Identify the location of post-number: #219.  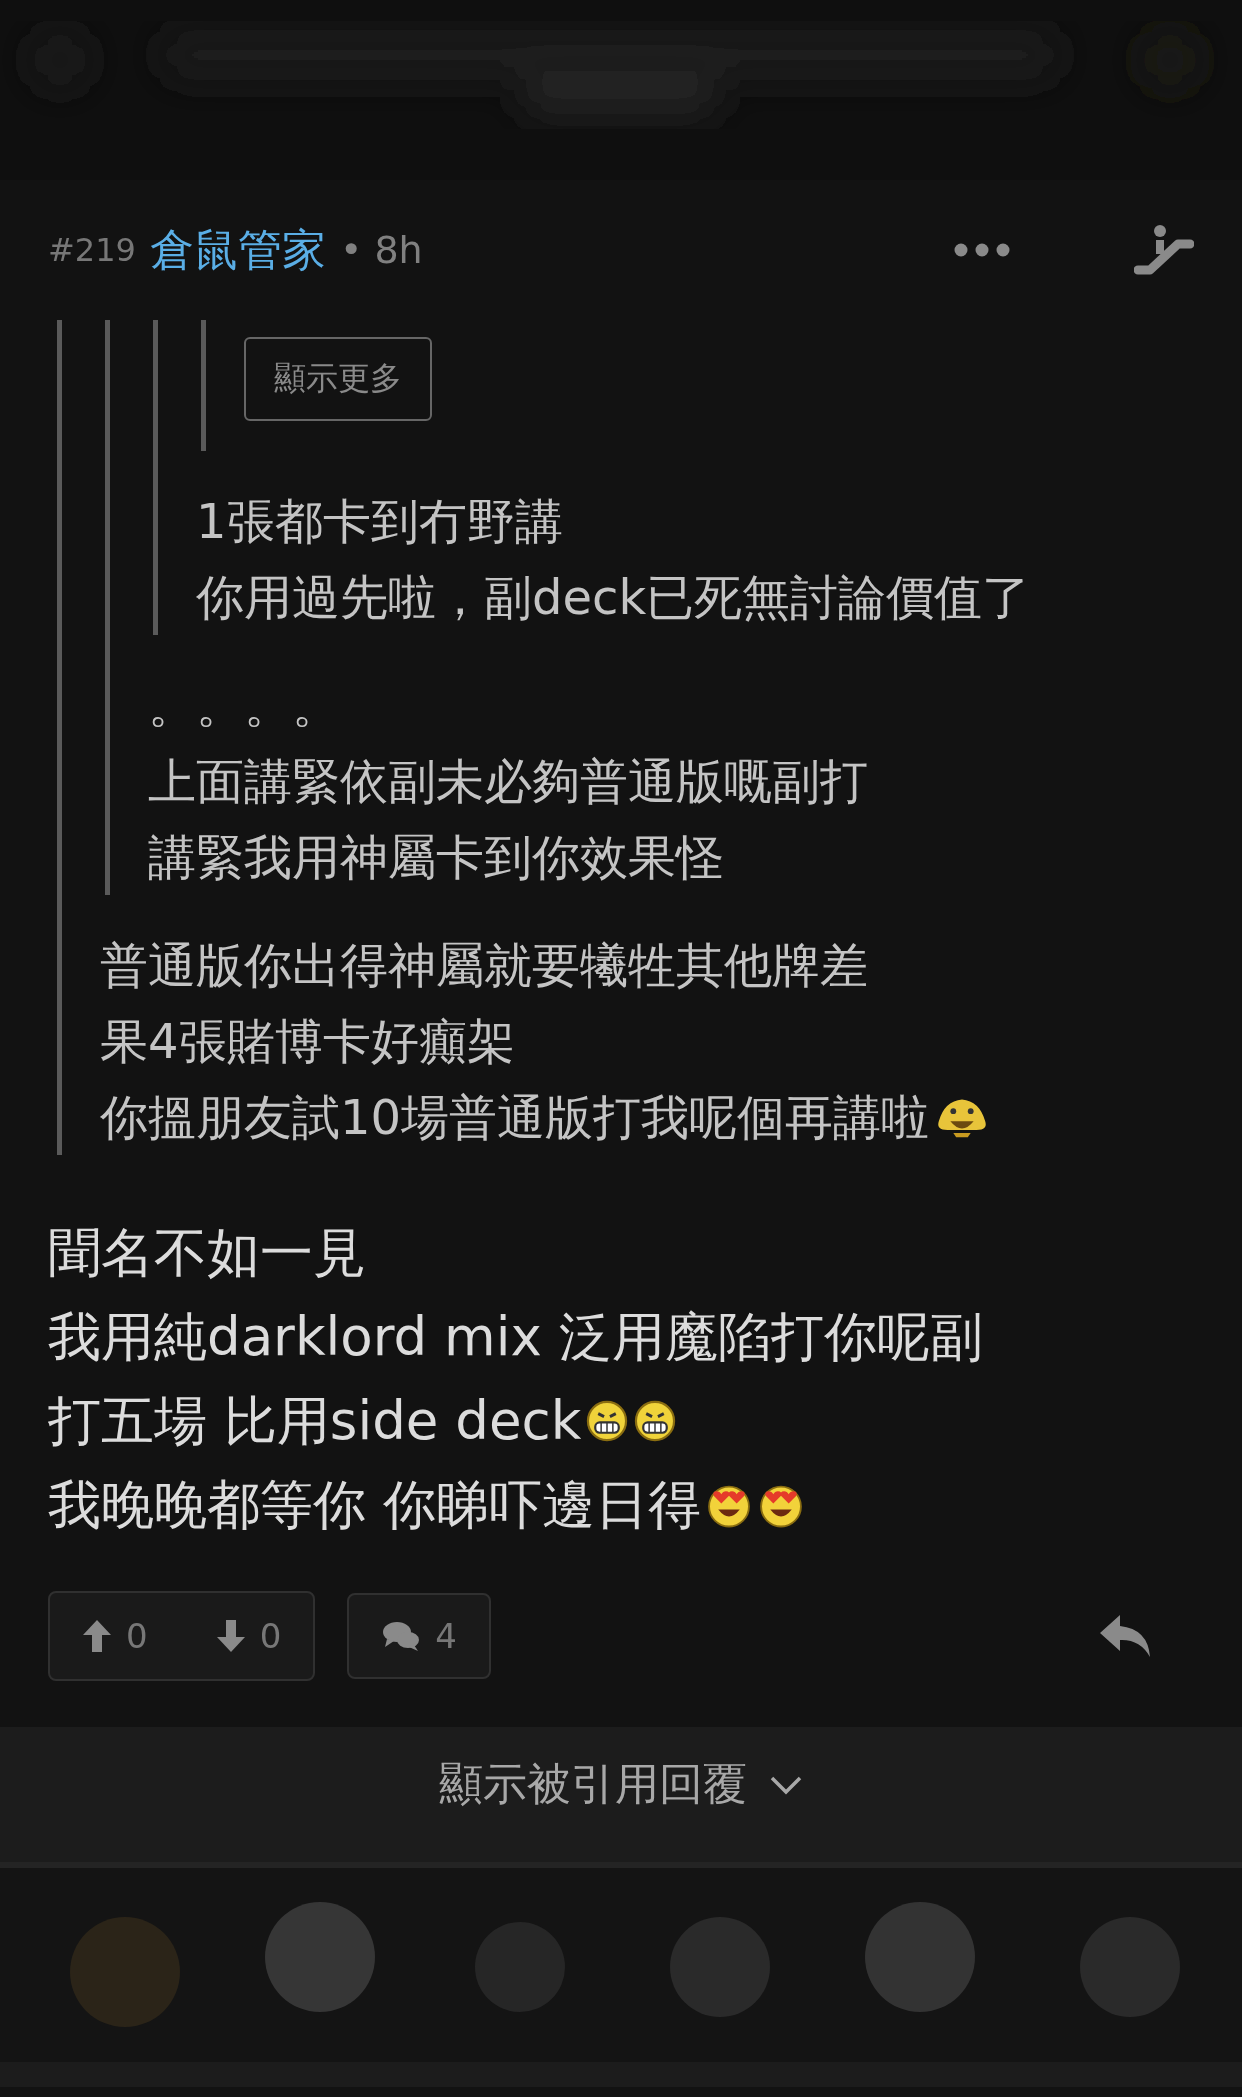
(92, 250).